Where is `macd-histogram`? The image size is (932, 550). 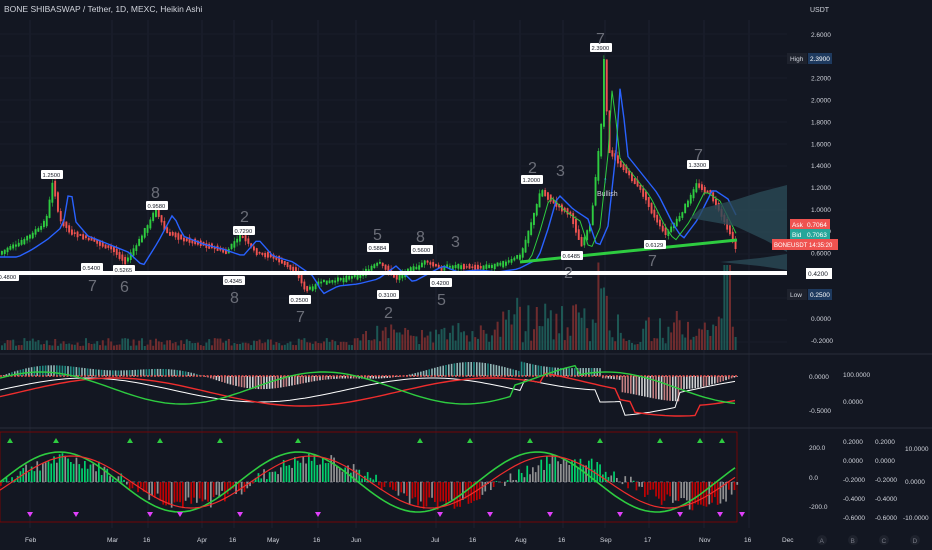 macd-histogram is located at coordinates (370, 381).